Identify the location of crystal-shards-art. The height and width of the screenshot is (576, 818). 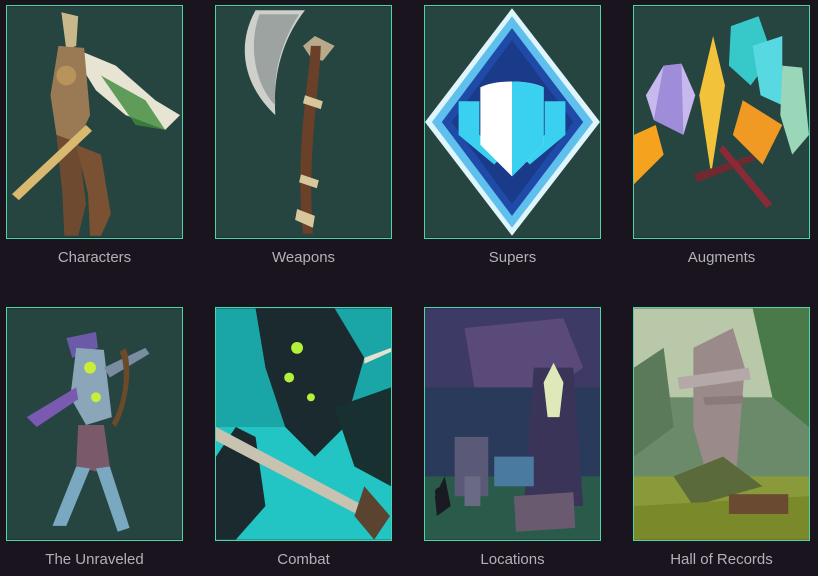
(721, 122).